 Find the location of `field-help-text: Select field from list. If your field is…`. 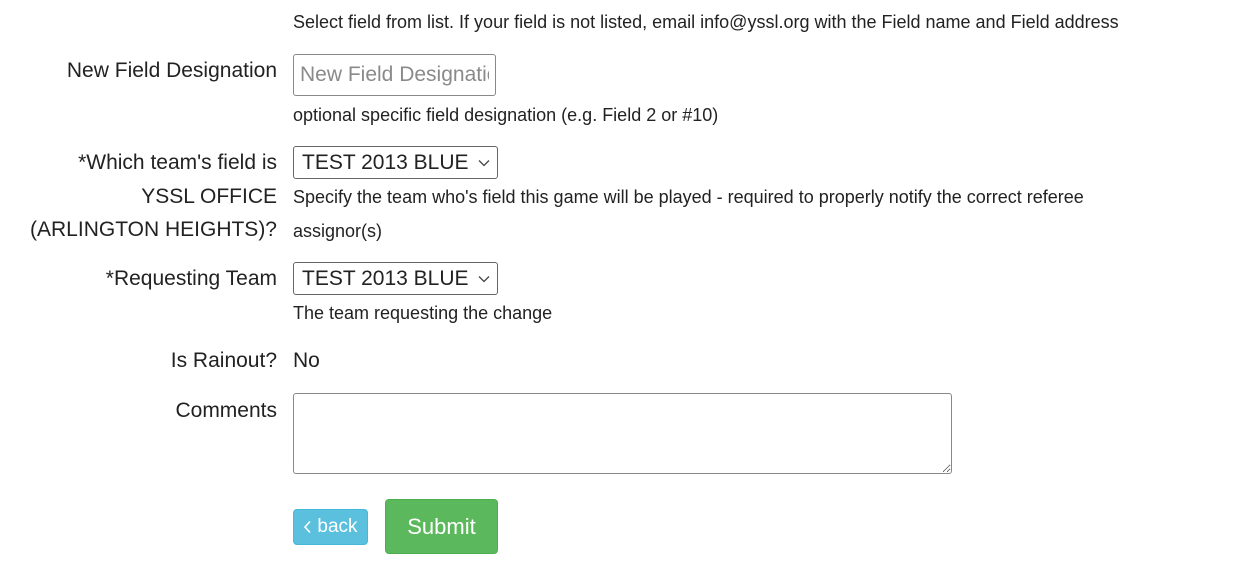

field-help-text: Select field from list. If your field is… is located at coordinates (706, 22).